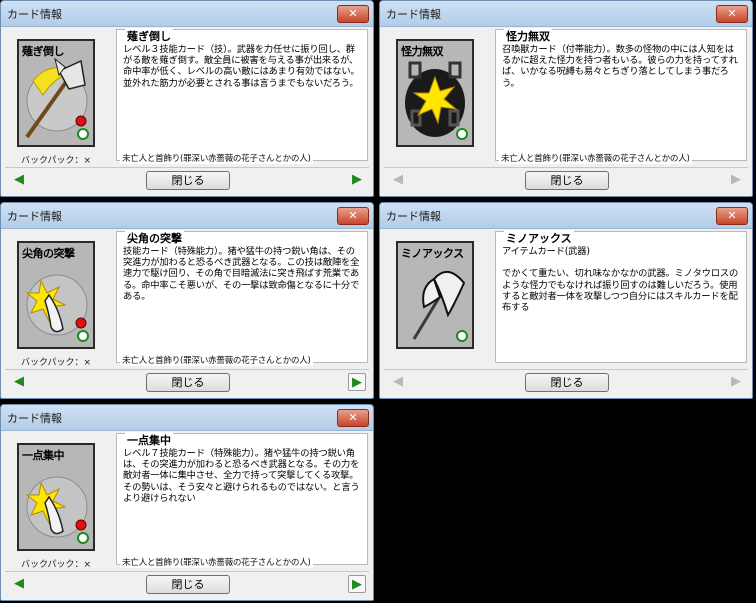  What do you see at coordinates (435, 93) in the screenshot?
I see `card-image: 怪力無双` at bounding box center [435, 93].